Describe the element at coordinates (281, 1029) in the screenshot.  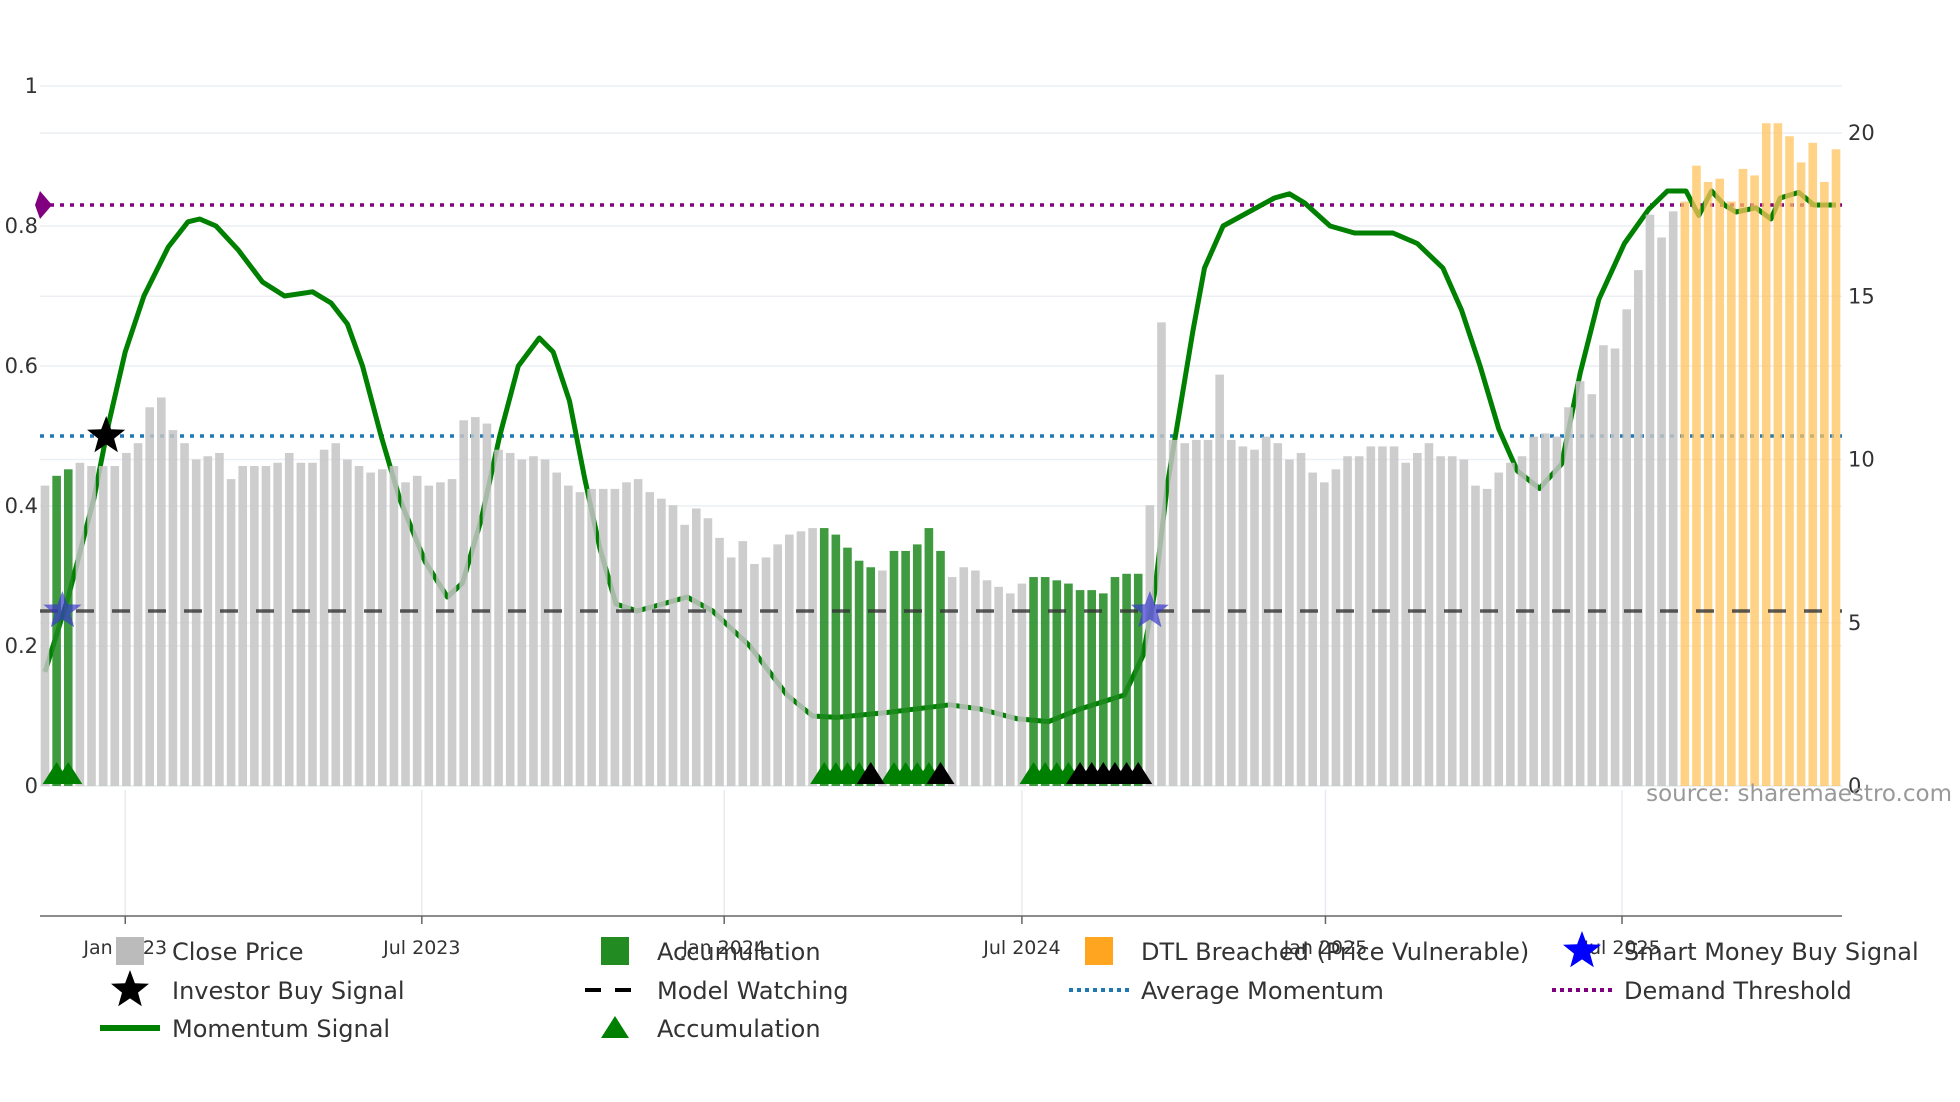
I see `legend-label: Momentum Signal` at that location.